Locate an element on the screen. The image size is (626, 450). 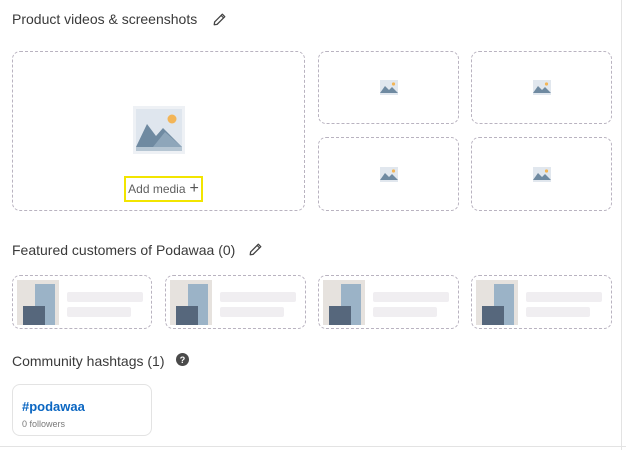
media-section-title: Product videos & screenshots is located at coordinates (105, 19).